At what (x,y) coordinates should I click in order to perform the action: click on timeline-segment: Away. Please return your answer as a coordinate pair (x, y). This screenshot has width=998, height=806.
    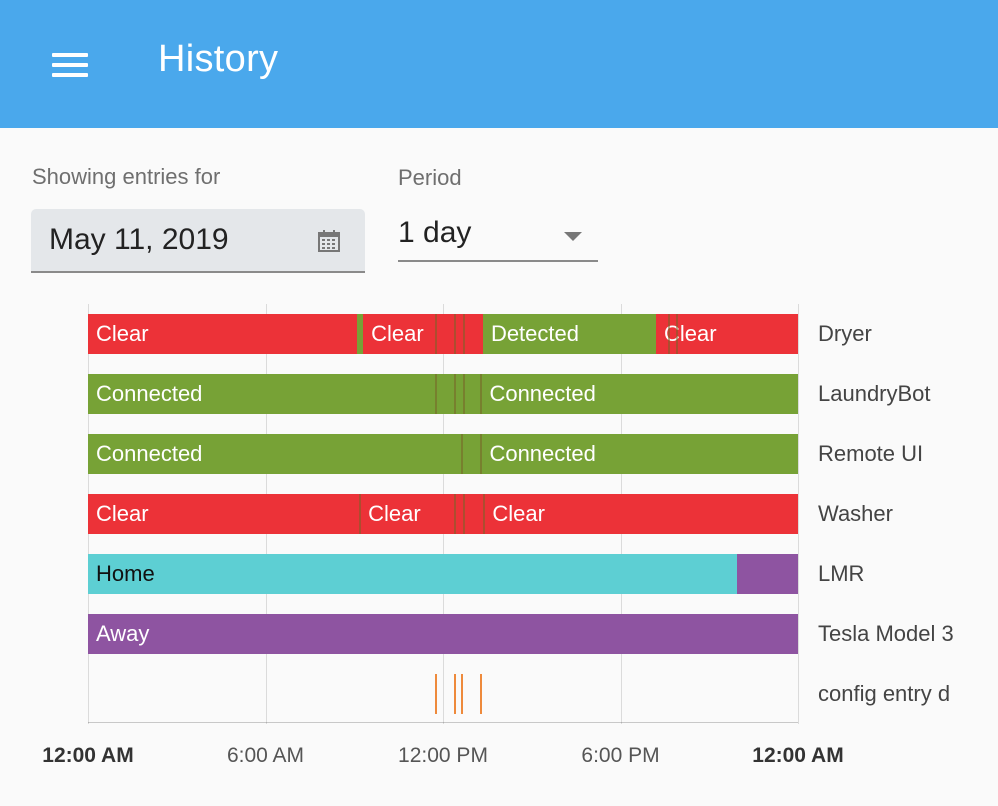
    Looking at the image, I should click on (443, 634).